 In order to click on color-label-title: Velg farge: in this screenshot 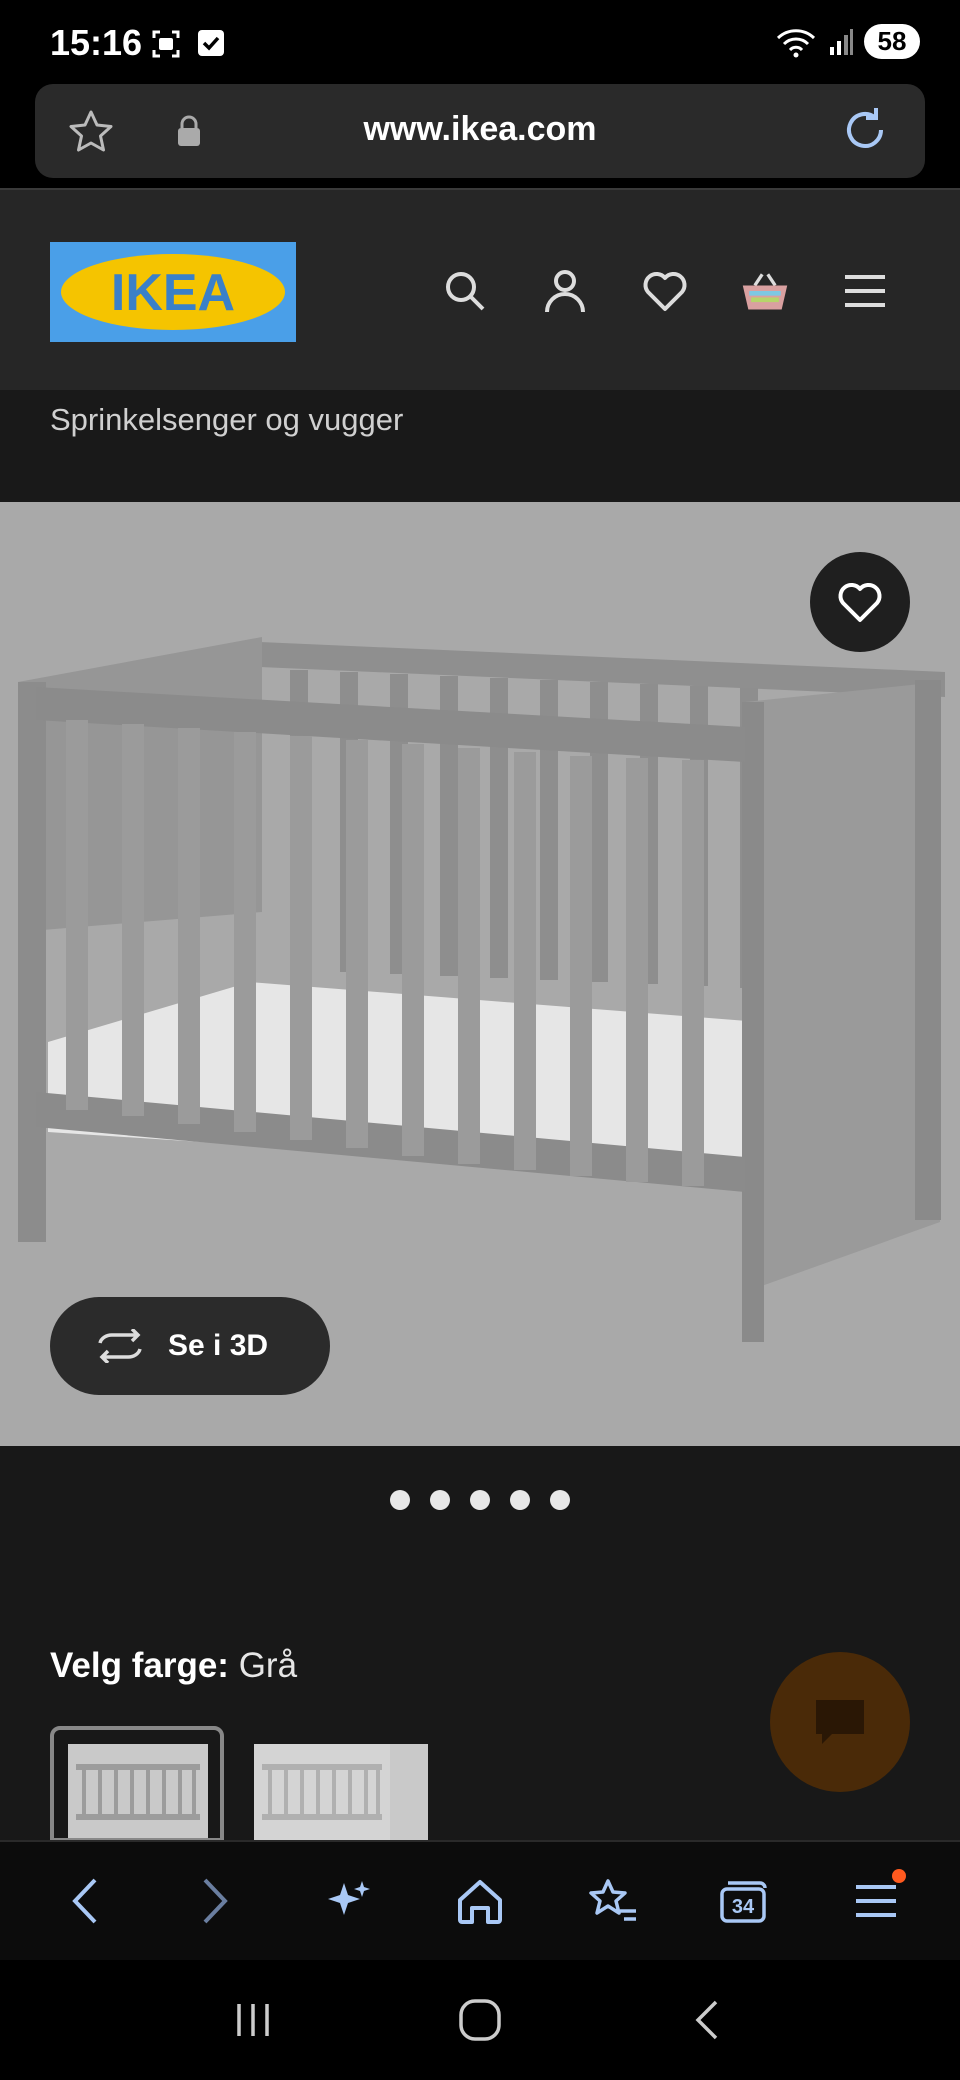, I will do `click(139, 1665)`.